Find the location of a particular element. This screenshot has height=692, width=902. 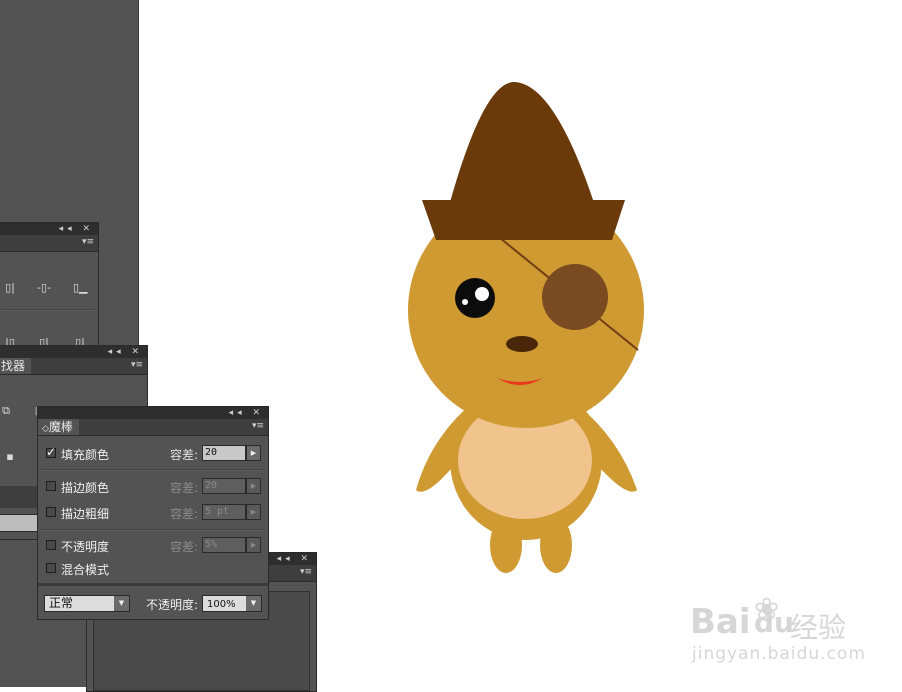

option-fill-color: 填充颜色 容差: 20 ▶ is located at coordinates (153, 454).